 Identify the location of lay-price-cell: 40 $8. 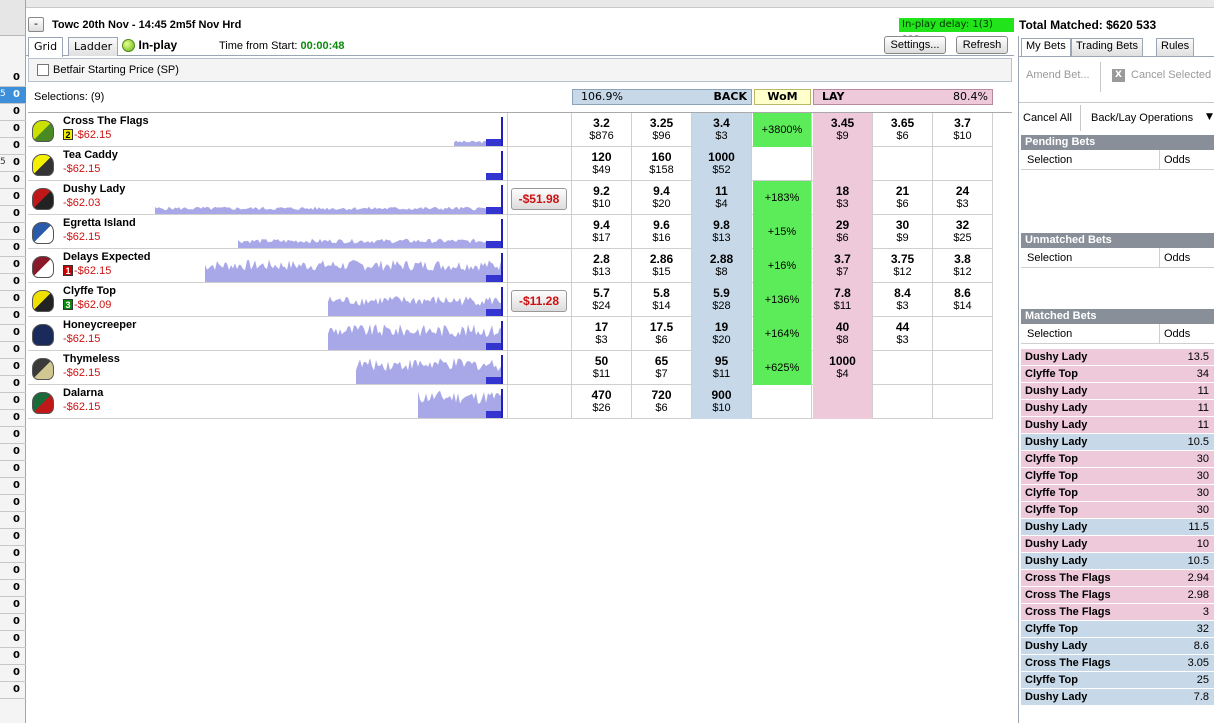
(843, 334).